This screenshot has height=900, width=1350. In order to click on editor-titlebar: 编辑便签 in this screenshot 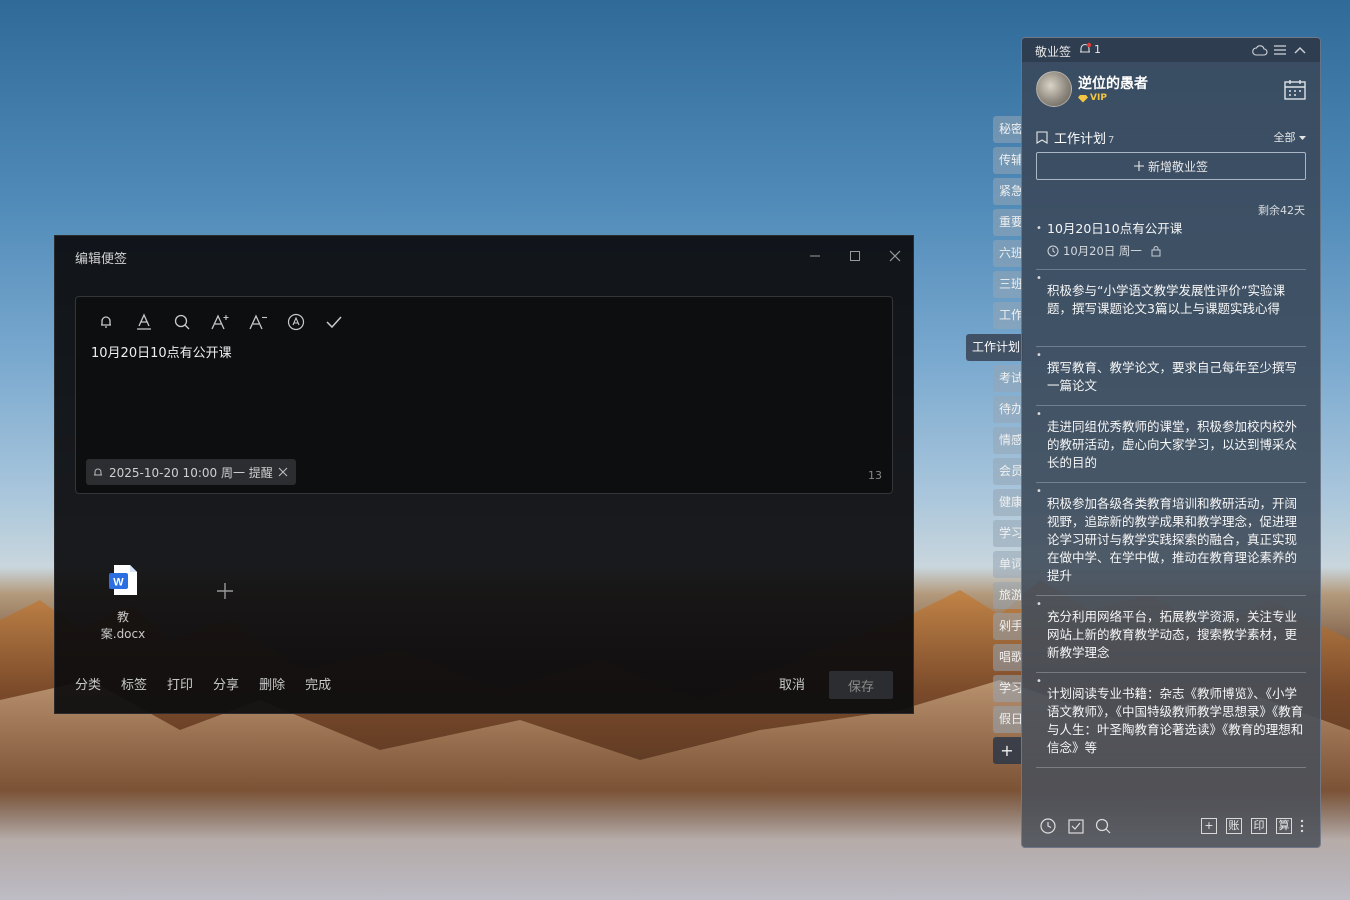, I will do `click(484, 256)`.